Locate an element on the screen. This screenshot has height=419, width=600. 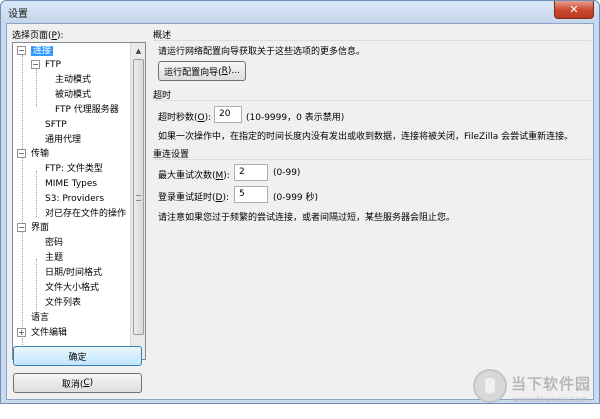
tree-scrollbar: ▲ ▼ is located at coordinates (137, 201).